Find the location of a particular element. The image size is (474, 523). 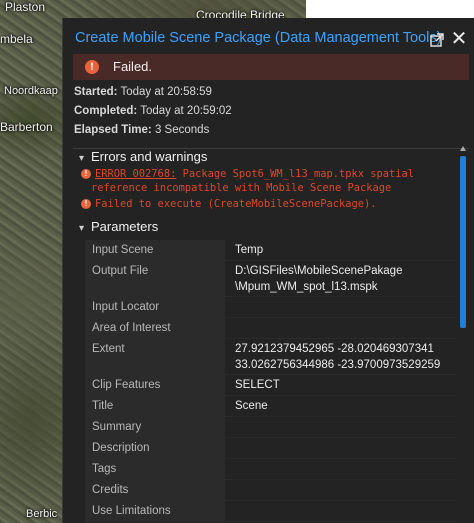

elapsed-value: 3 Seconds is located at coordinates (182, 130).